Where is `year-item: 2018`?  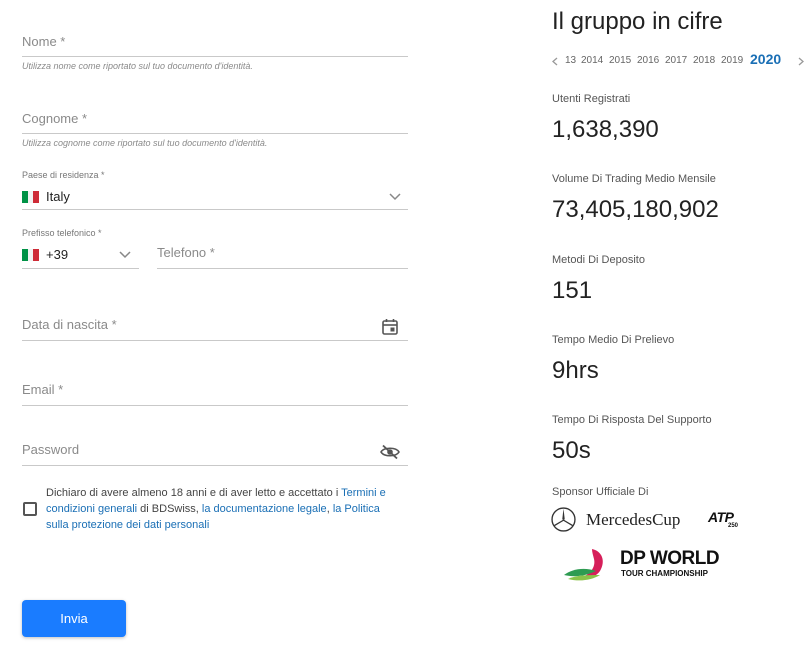 year-item: 2018 is located at coordinates (704, 60).